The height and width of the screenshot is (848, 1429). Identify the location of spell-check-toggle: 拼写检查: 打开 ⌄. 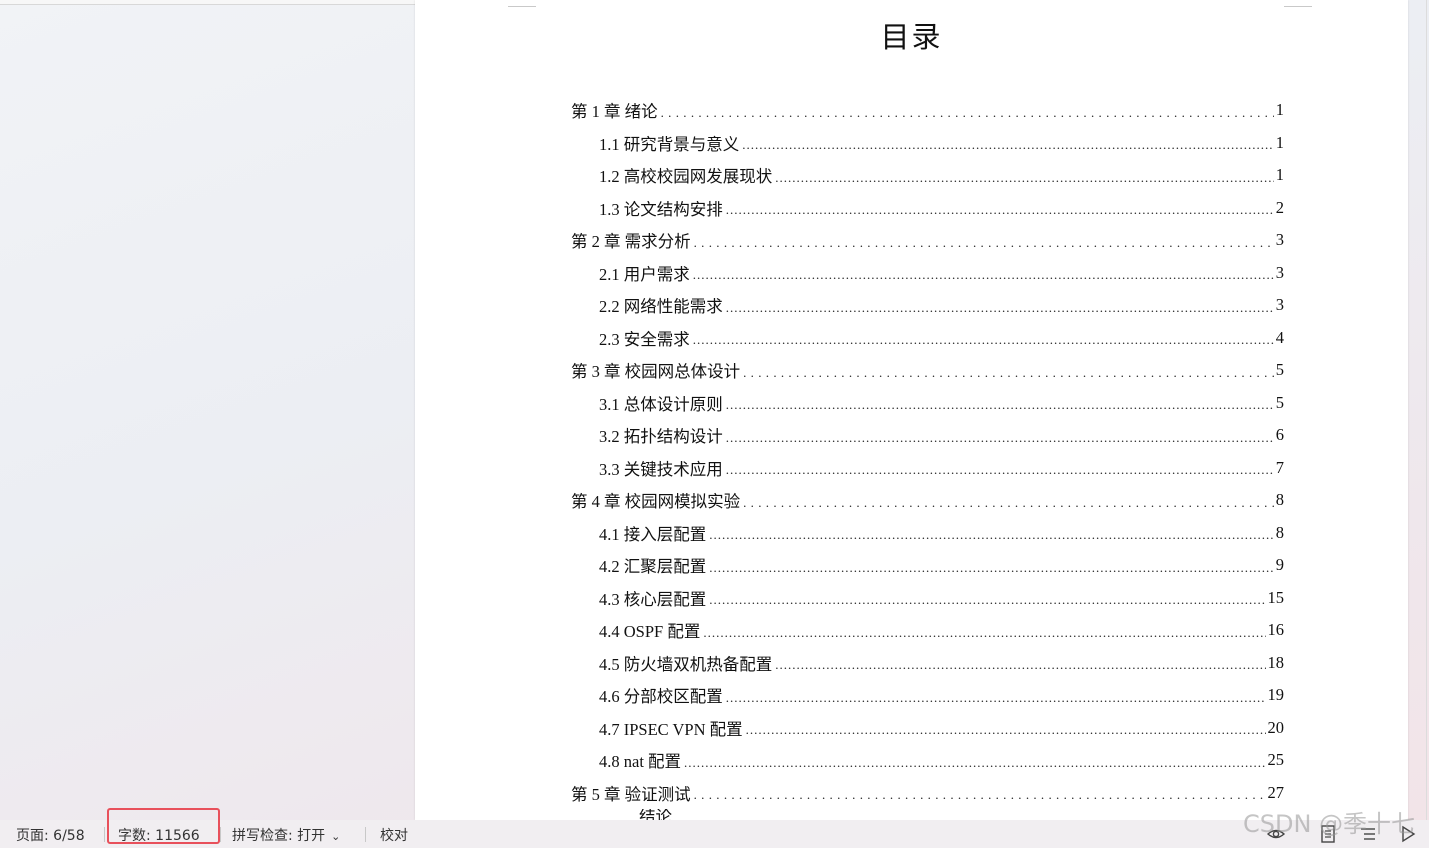
(286, 835).